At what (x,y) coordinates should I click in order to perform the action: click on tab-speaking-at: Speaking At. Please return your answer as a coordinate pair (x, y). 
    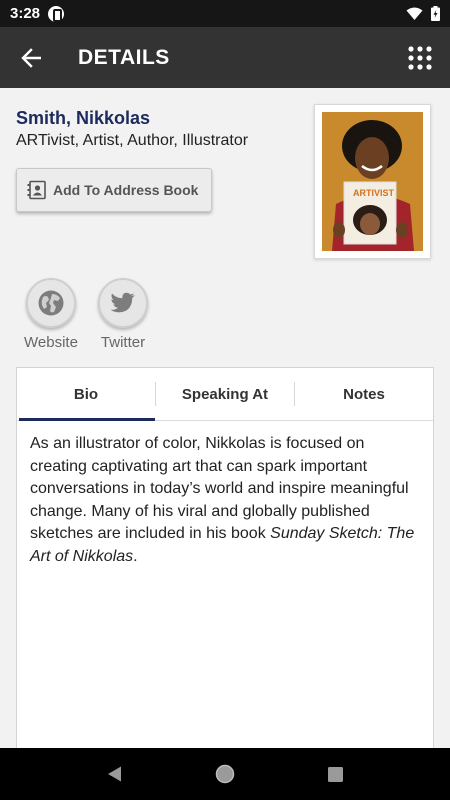
    Looking at the image, I should click on (225, 394).